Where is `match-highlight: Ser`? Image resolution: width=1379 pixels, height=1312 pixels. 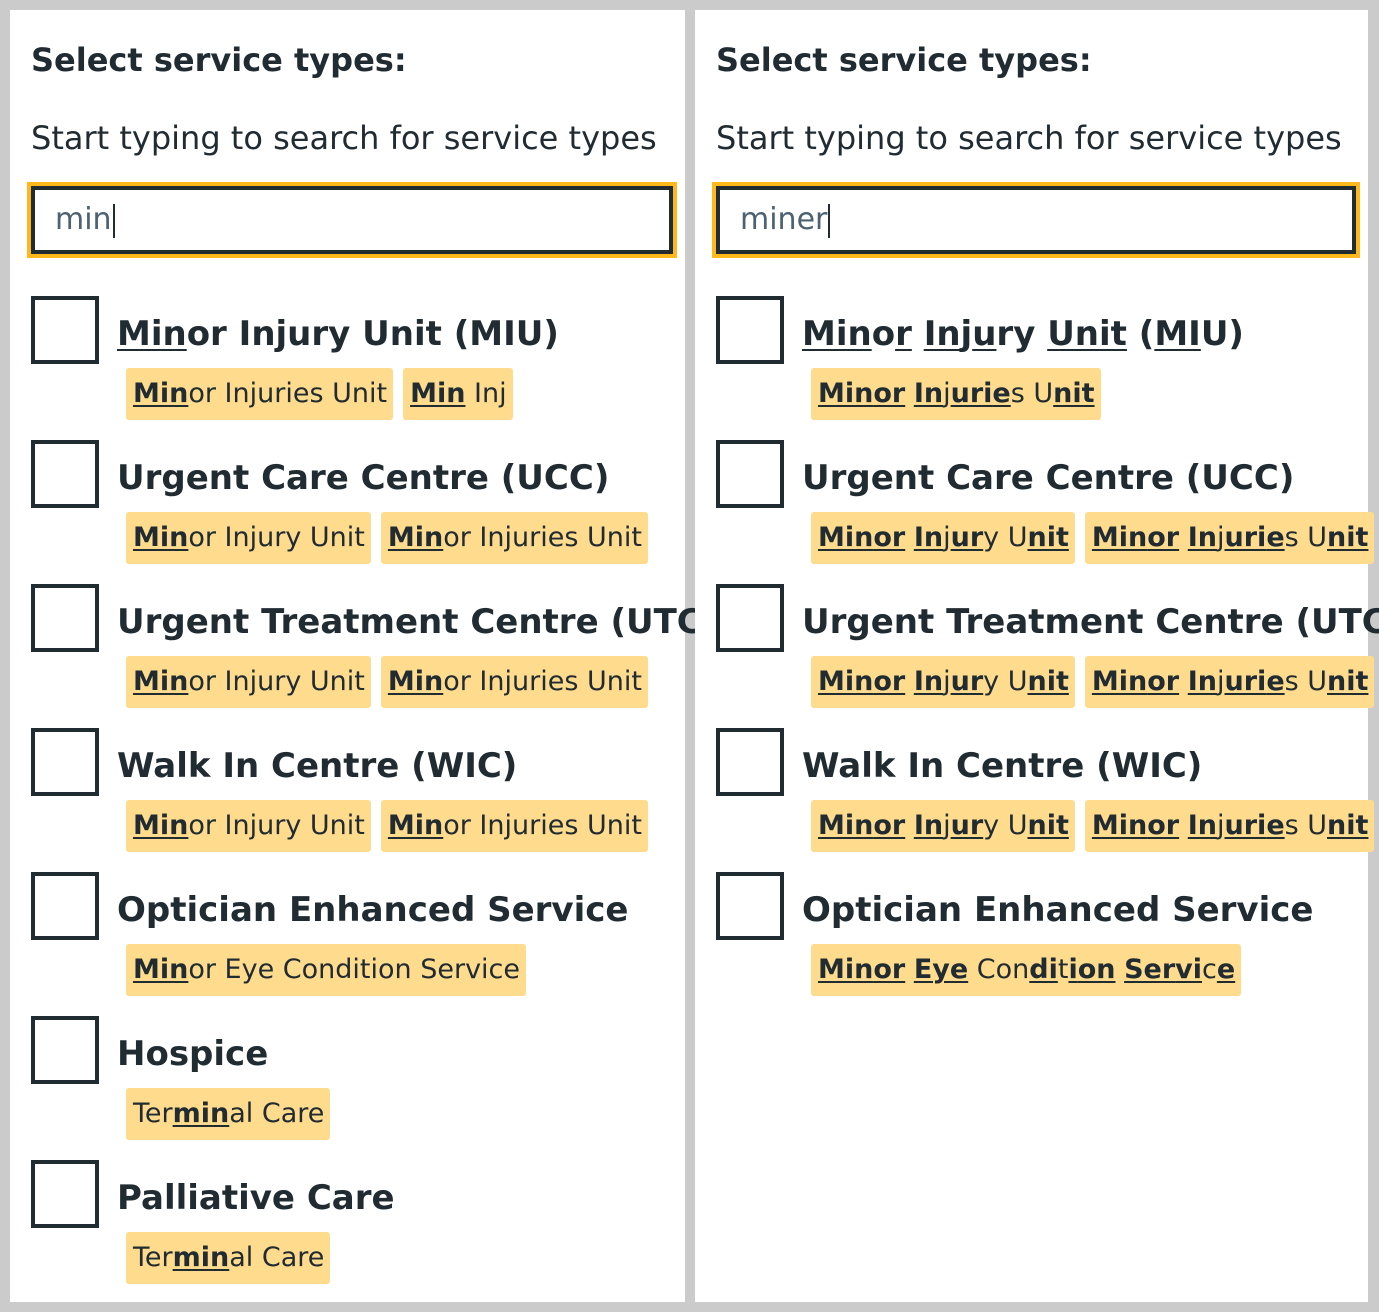 match-highlight: Ser is located at coordinates (1150, 969).